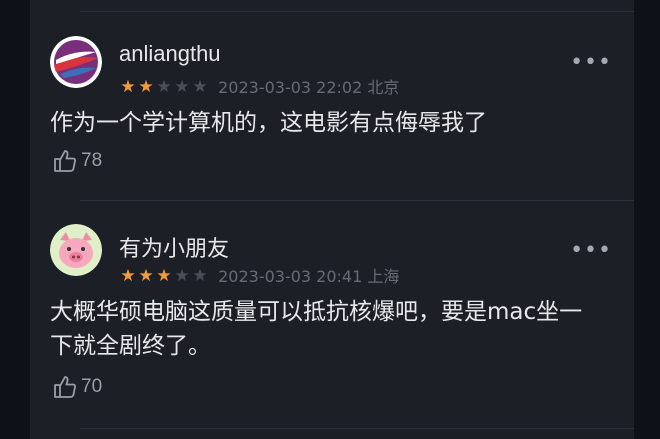 The image size is (660, 439). Describe the element at coordinates (170, 54) in the screenshot. I see `username: anliangthu` at that location.